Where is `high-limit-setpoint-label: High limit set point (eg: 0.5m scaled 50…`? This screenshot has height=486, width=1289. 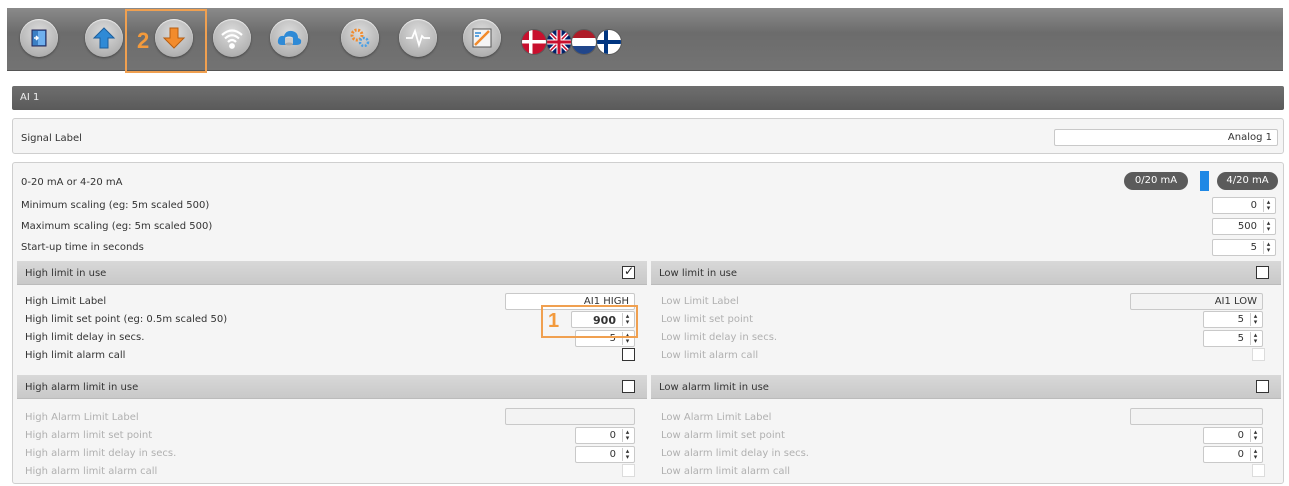 high-limit-setpoint-label: High limit set point (eg: 0.5m scaled 50… is located at coordinates (126, 319).